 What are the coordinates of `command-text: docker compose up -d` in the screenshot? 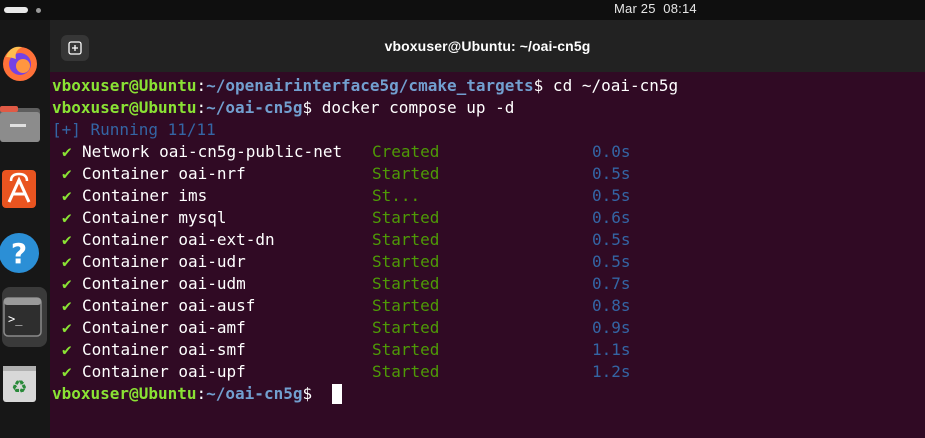 It's located at (413, 107).